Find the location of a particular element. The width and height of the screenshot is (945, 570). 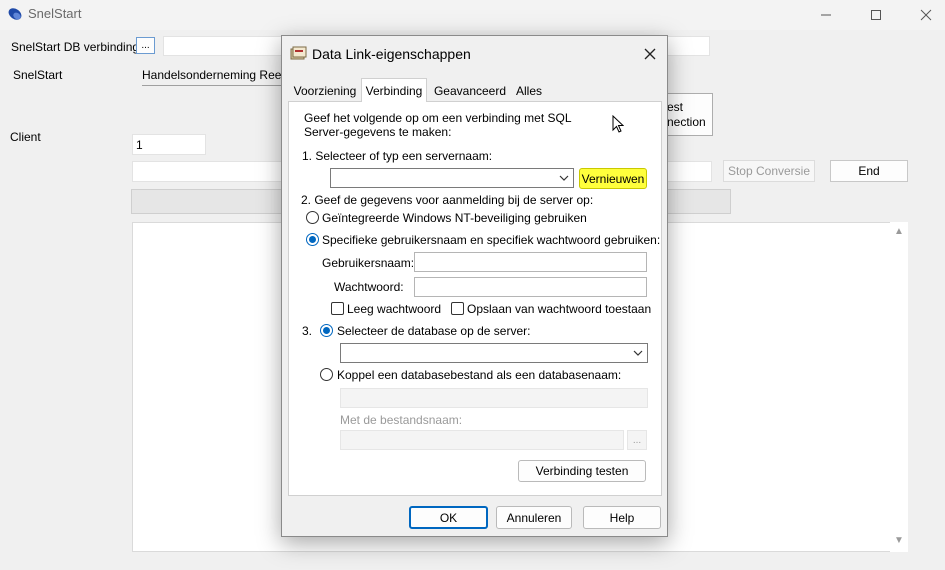

password-input is located at coordinates (530, 287).